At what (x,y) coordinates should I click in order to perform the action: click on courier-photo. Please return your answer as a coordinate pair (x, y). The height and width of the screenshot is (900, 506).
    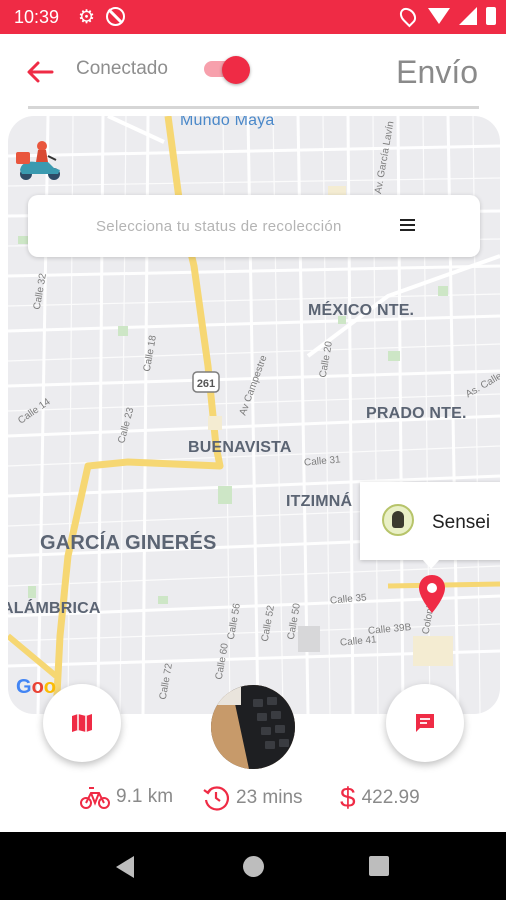
    Looking at the image, I should click on (253, 727).